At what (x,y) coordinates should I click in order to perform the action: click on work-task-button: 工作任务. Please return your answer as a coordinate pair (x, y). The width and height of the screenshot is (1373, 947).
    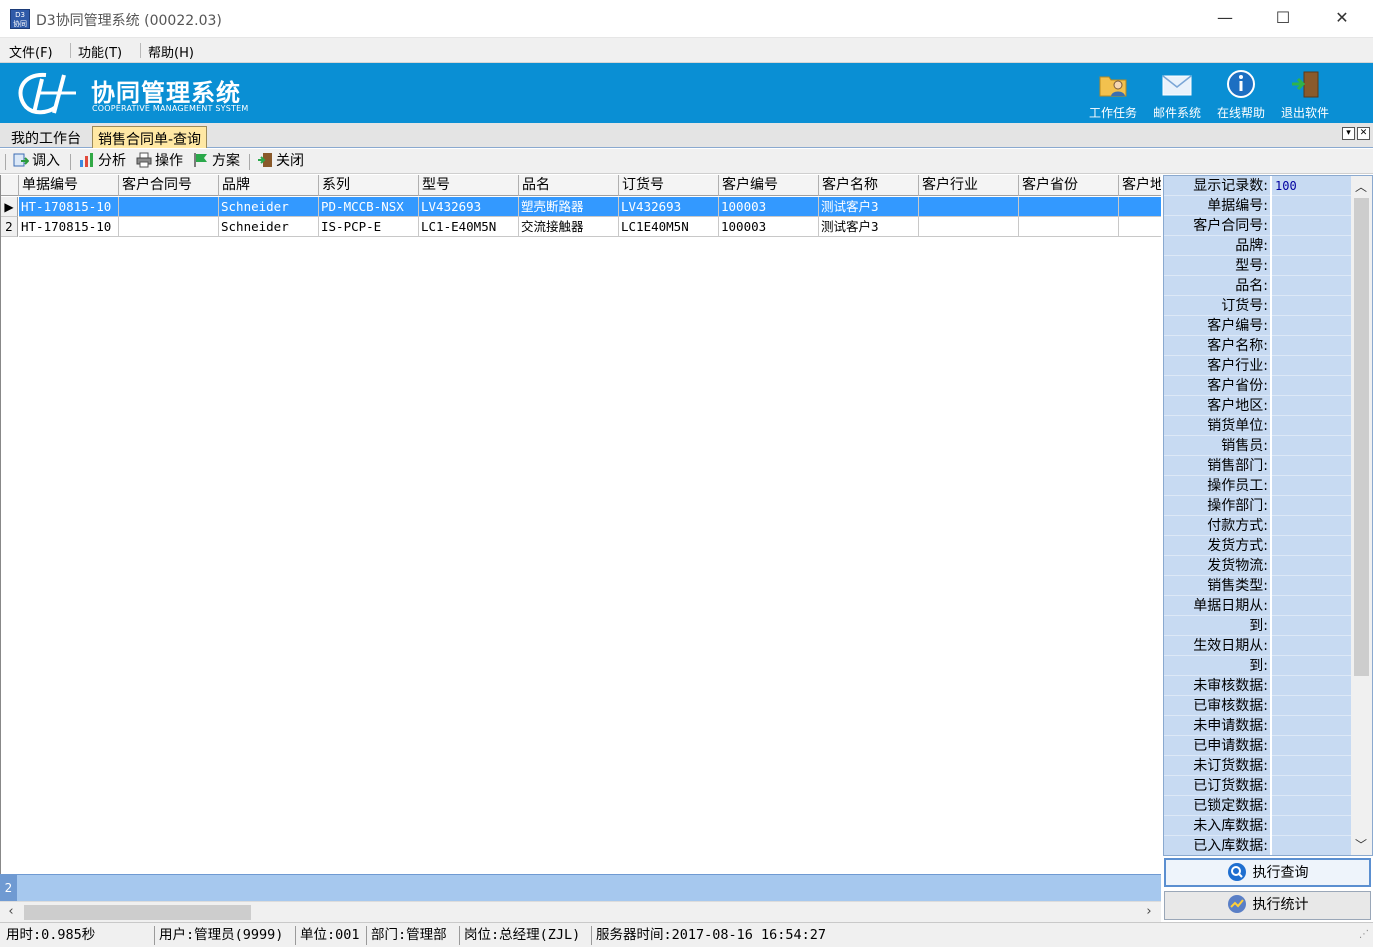
    Looking at the image, I should click on (1113, 93).